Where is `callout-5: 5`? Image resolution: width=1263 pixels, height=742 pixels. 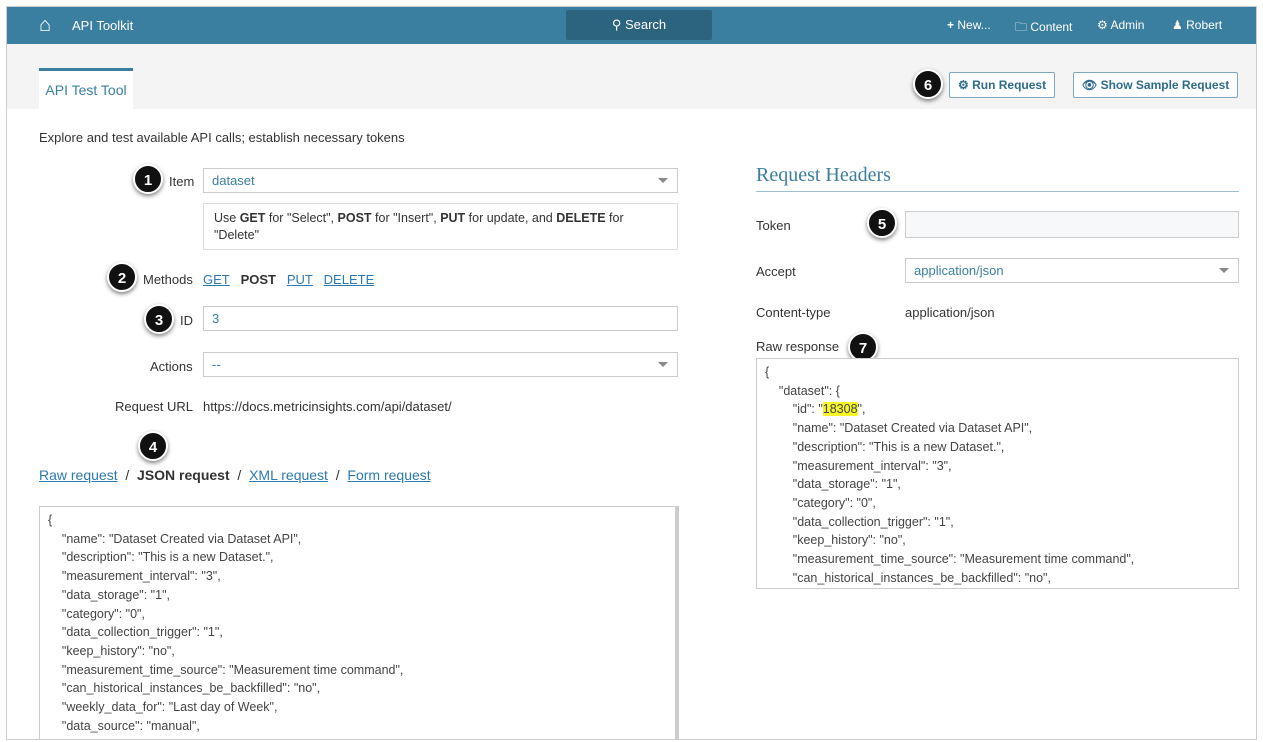 callout-5: 5 is located at coordinates (882, 223).